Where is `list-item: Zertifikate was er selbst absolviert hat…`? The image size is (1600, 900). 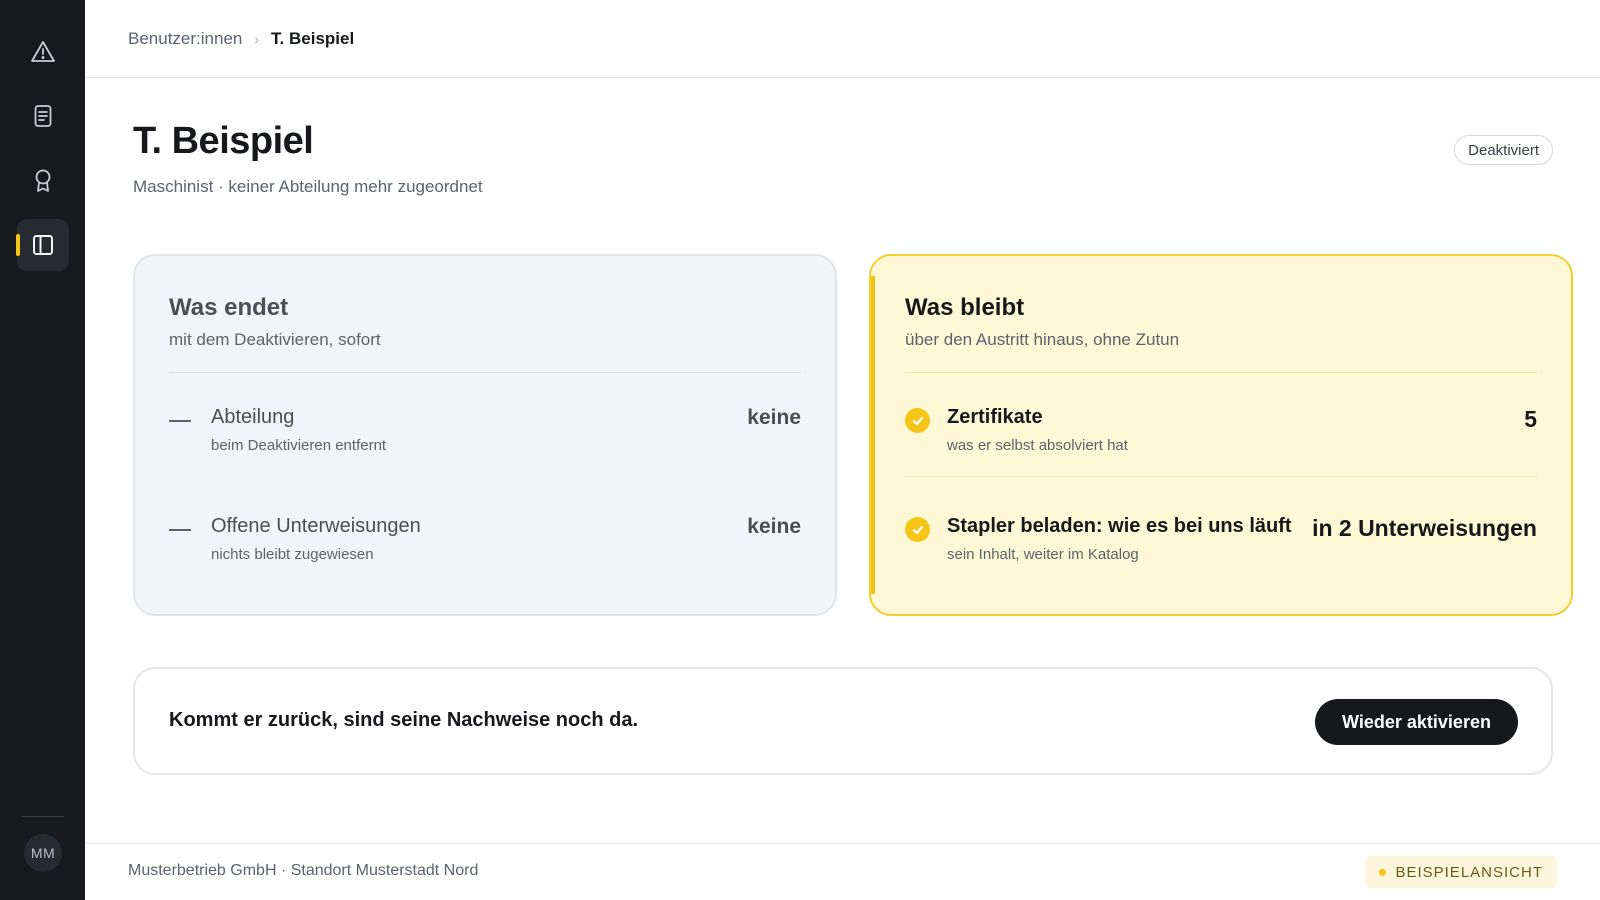
list-item: Zertifikate was er selbst absolviert hat… is located at coordinates (1221, 446).